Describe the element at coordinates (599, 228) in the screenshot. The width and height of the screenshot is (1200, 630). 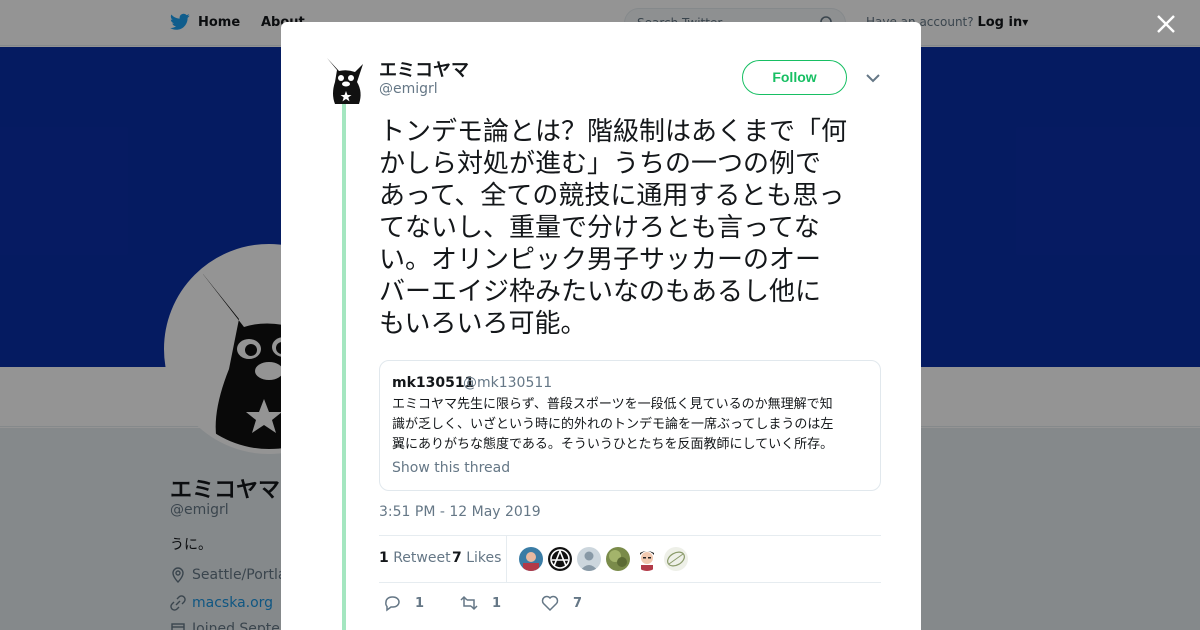
I see `tweet-text-line: てないし、重量で分けろとも言ってな` at that location.